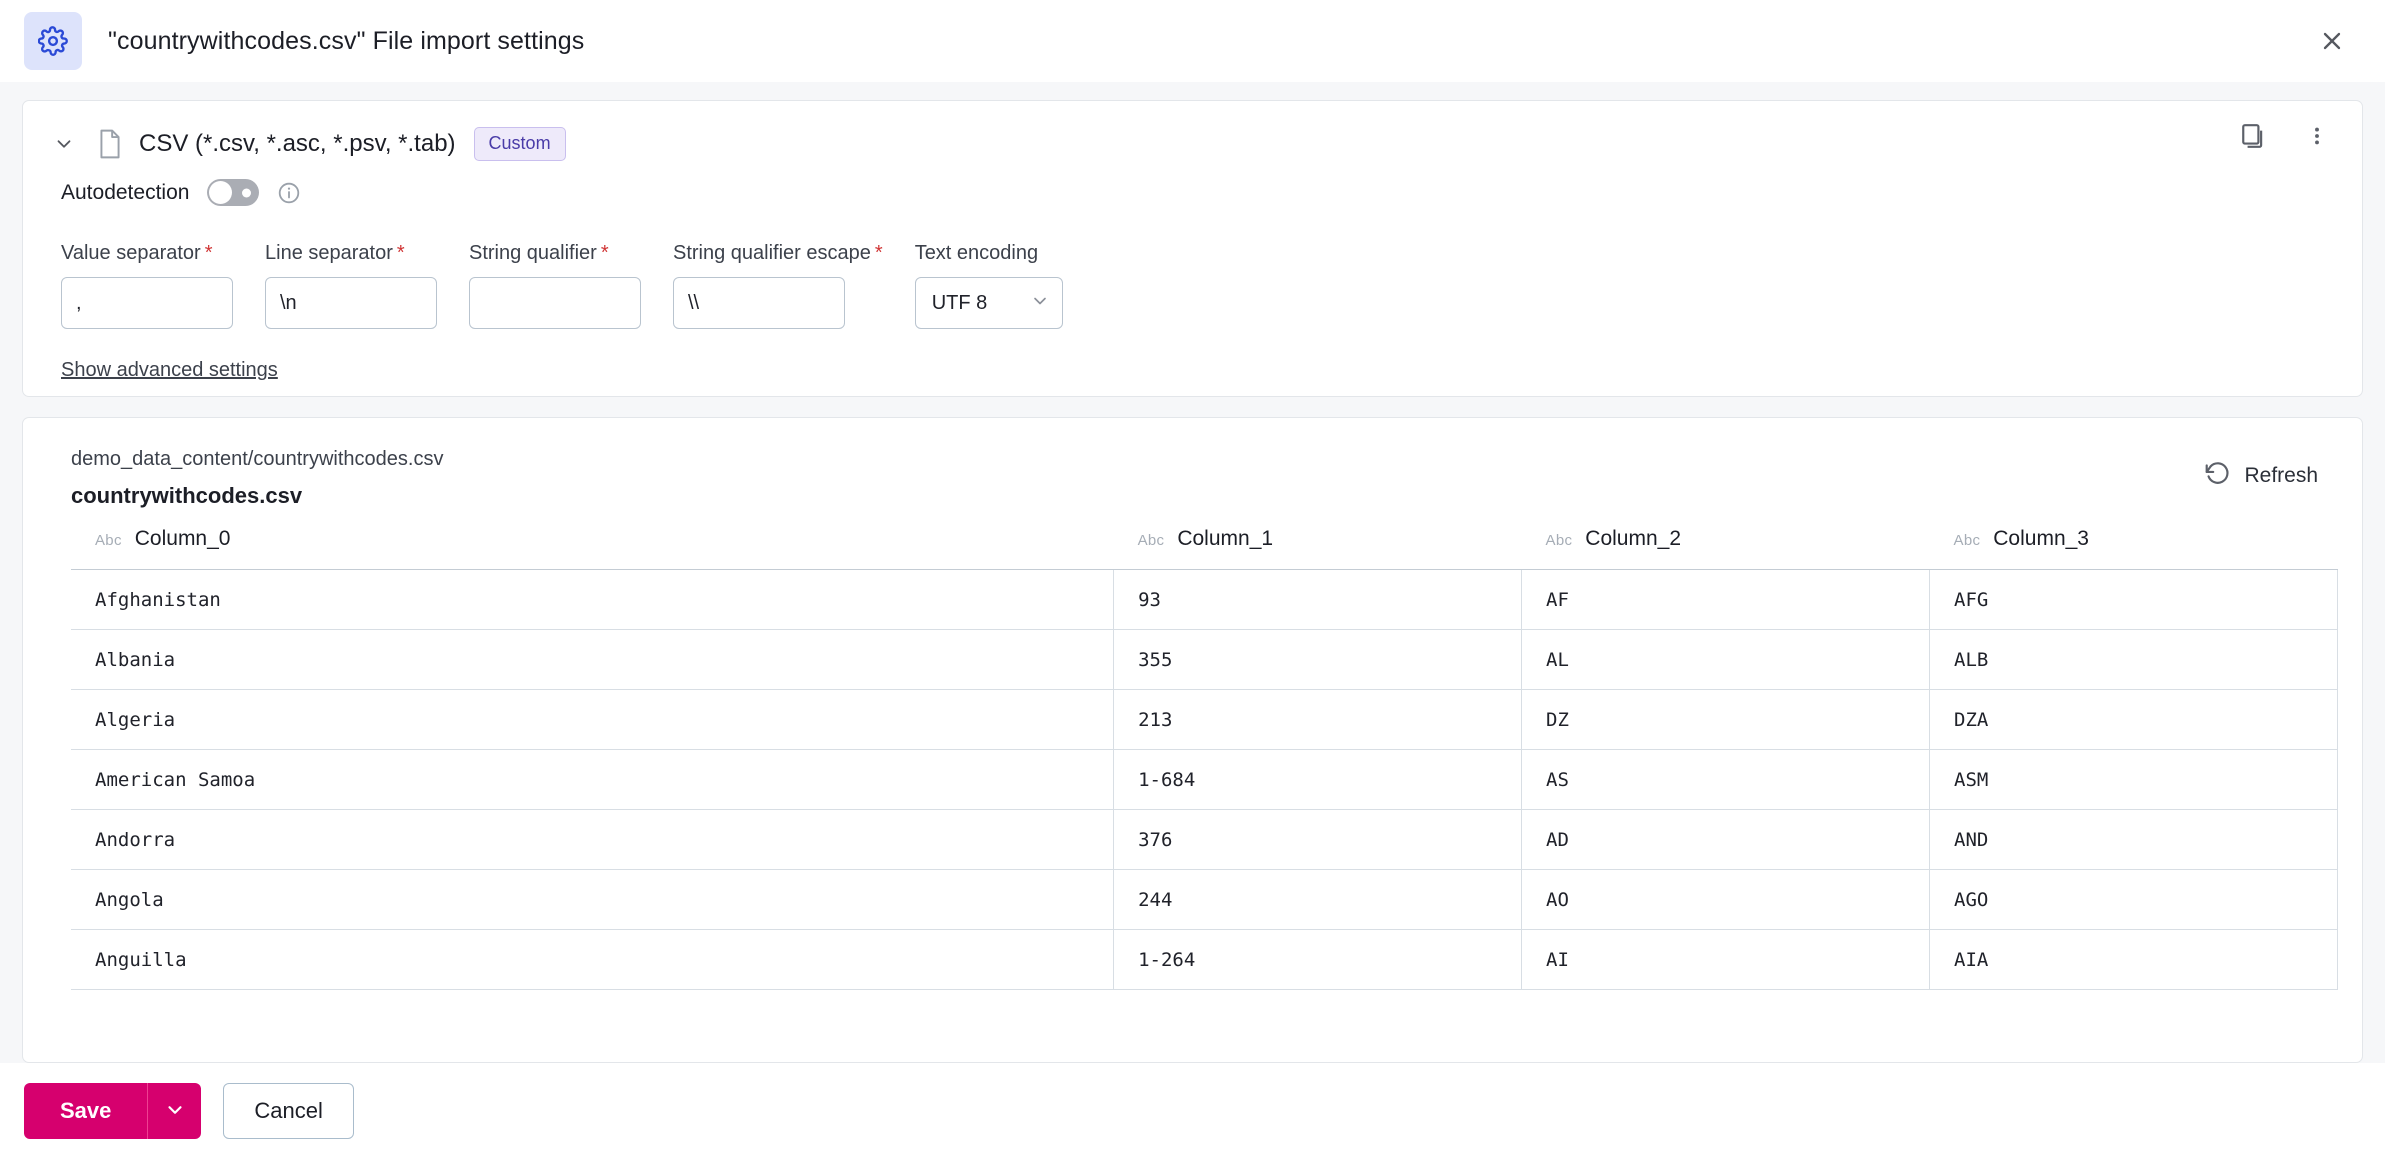  What do you see at coordinates (759, 303) in the screenshot?
I see `string-qualifier-escape-input` at bounding box center [759, 303].